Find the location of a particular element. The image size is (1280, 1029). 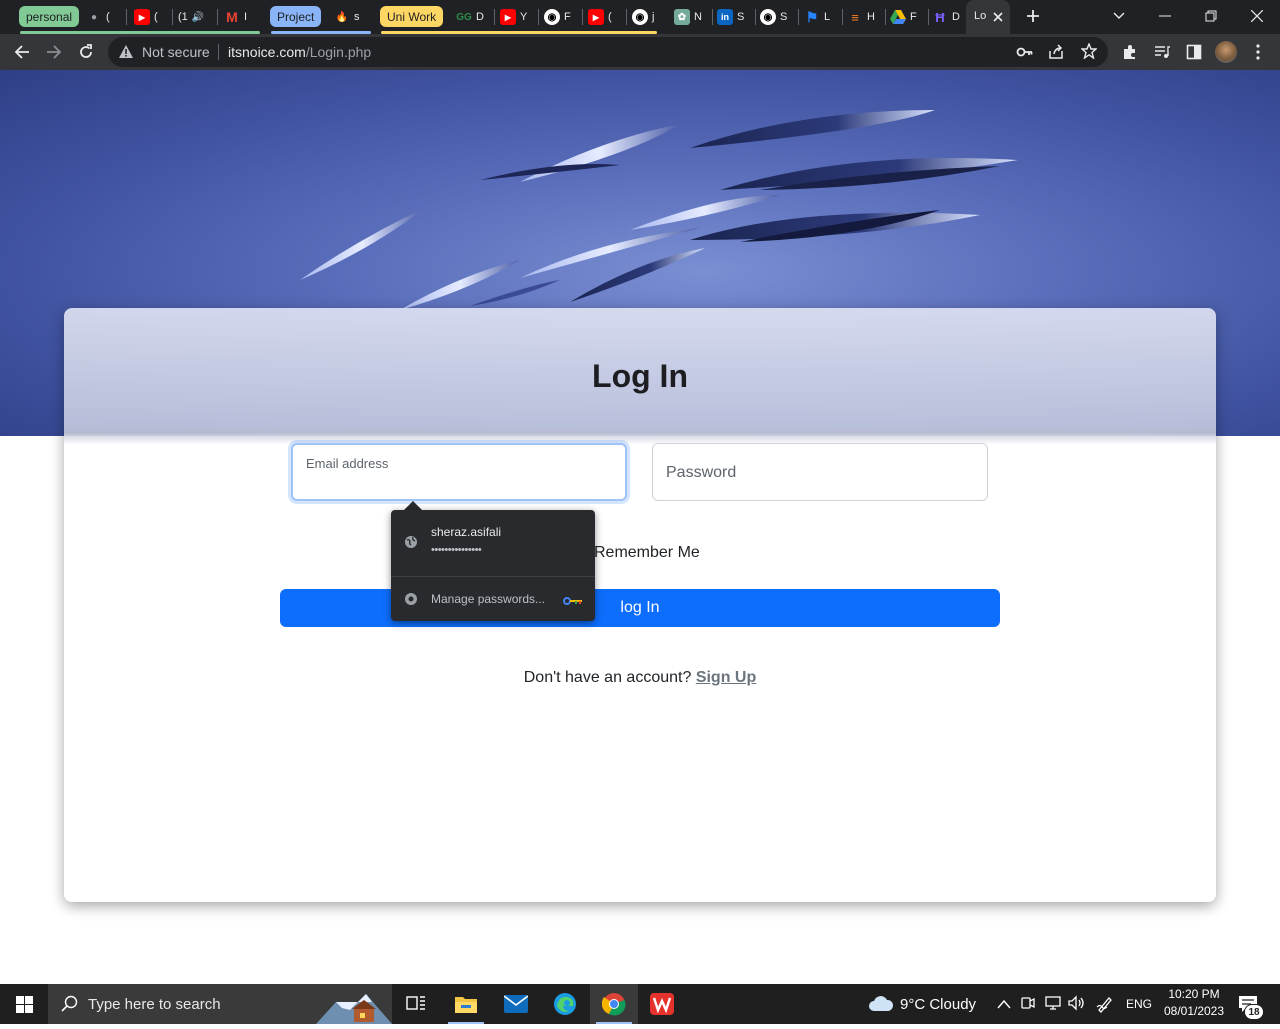

tab-title: Lo is located at coordinates (980, 16).